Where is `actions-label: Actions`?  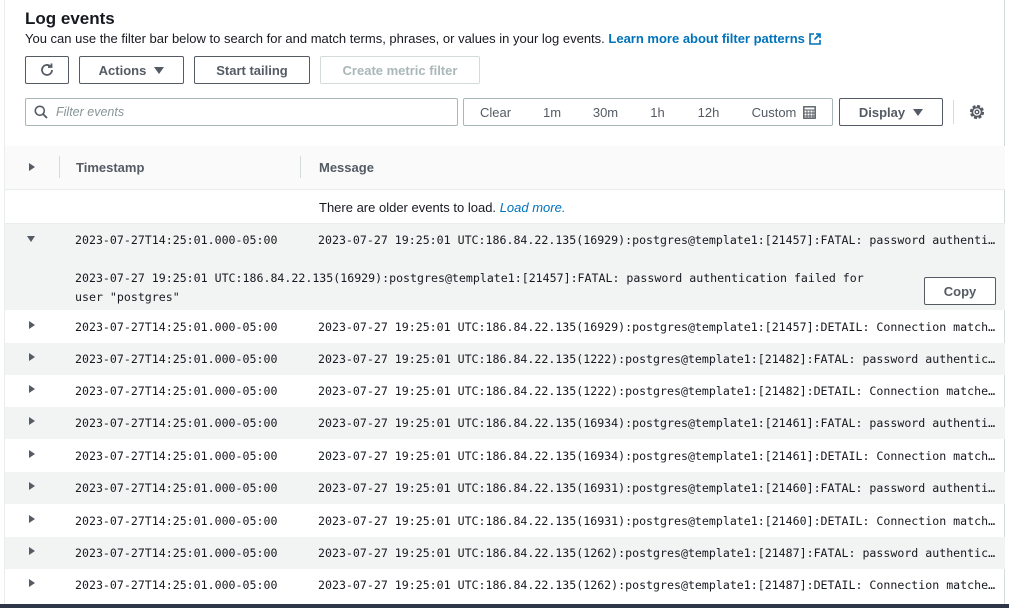
actions-label: Actions is located at coordinates (122, 70).